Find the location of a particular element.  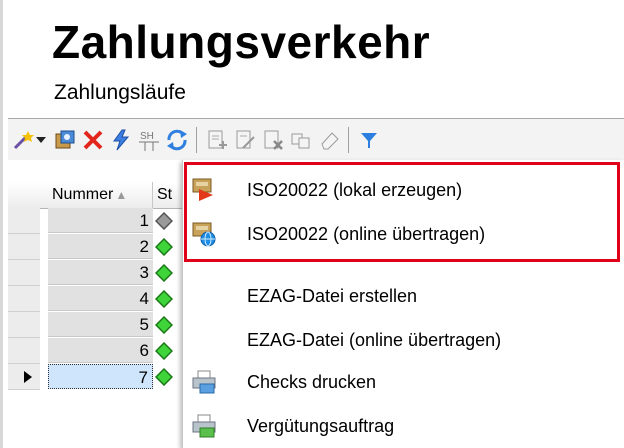

menu-item-iso-local: ISO20022 (lokal erzeugen) is located at coordinates (403, 190).